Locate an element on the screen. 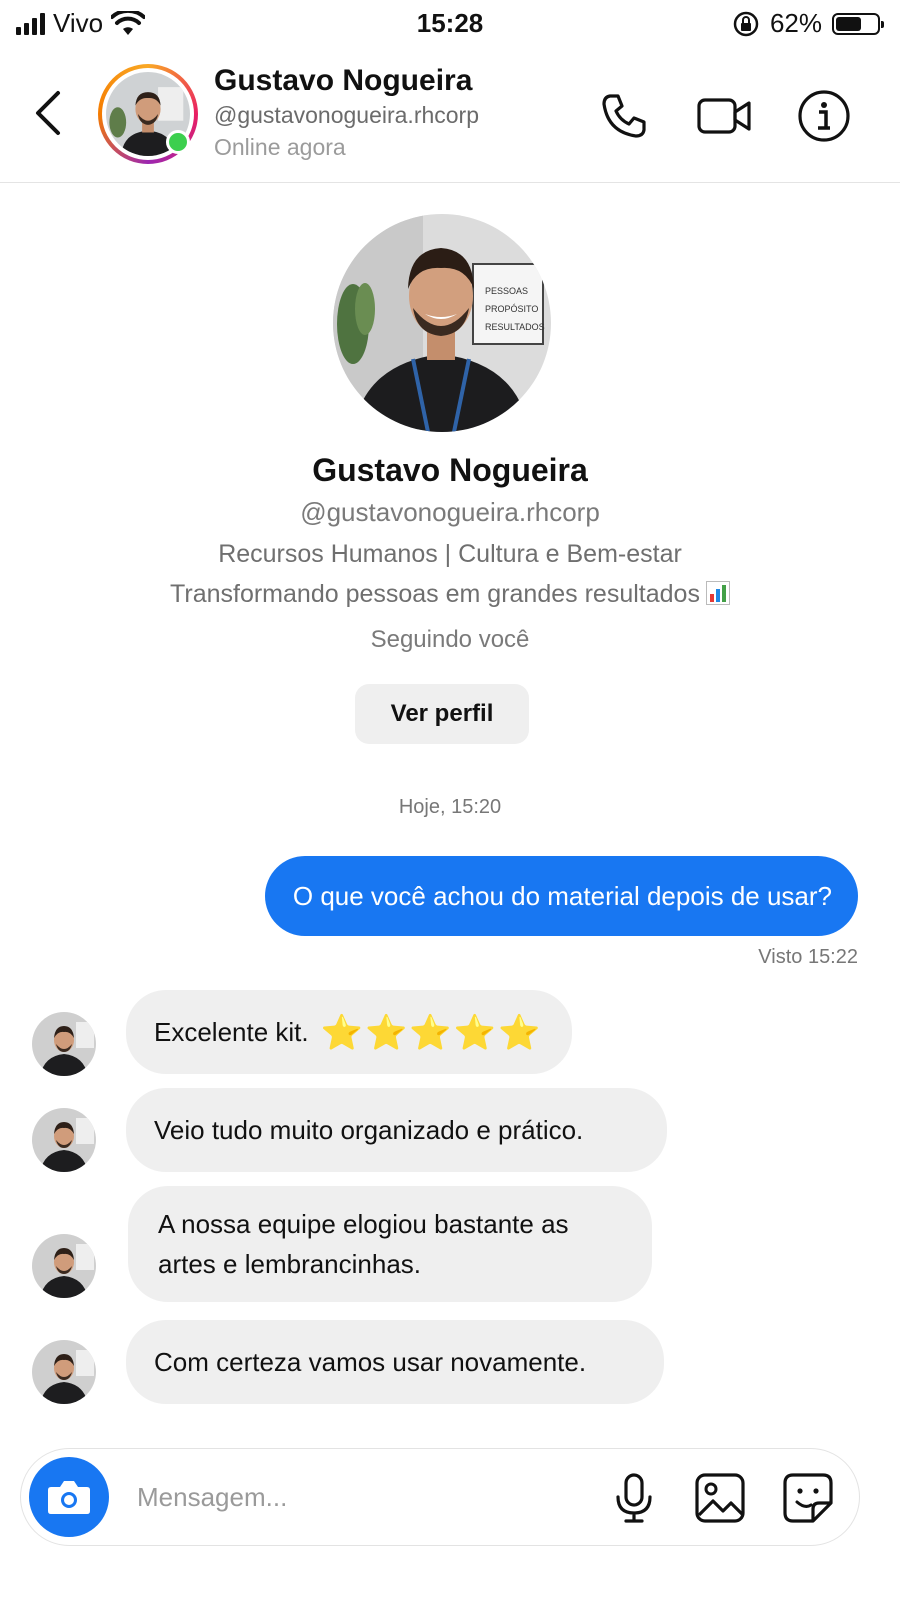 This screenshot has width=900, height=1599. message-text-line-2: artes e lembrancinhas. is located at coordinates (290, 1264).